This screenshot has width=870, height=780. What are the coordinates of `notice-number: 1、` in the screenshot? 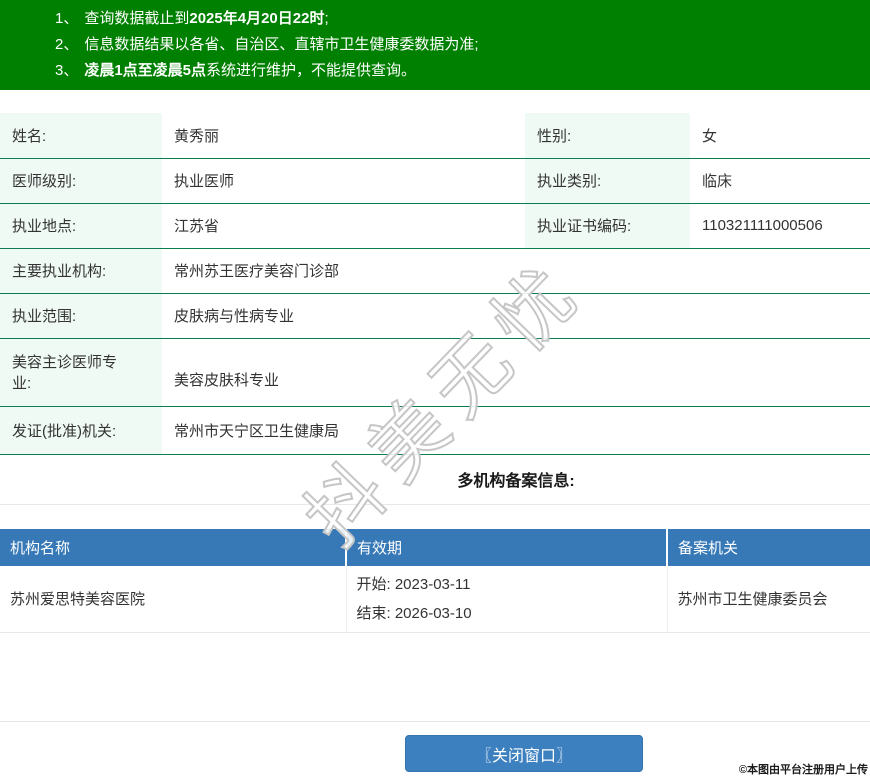 It's located at (67, 18).